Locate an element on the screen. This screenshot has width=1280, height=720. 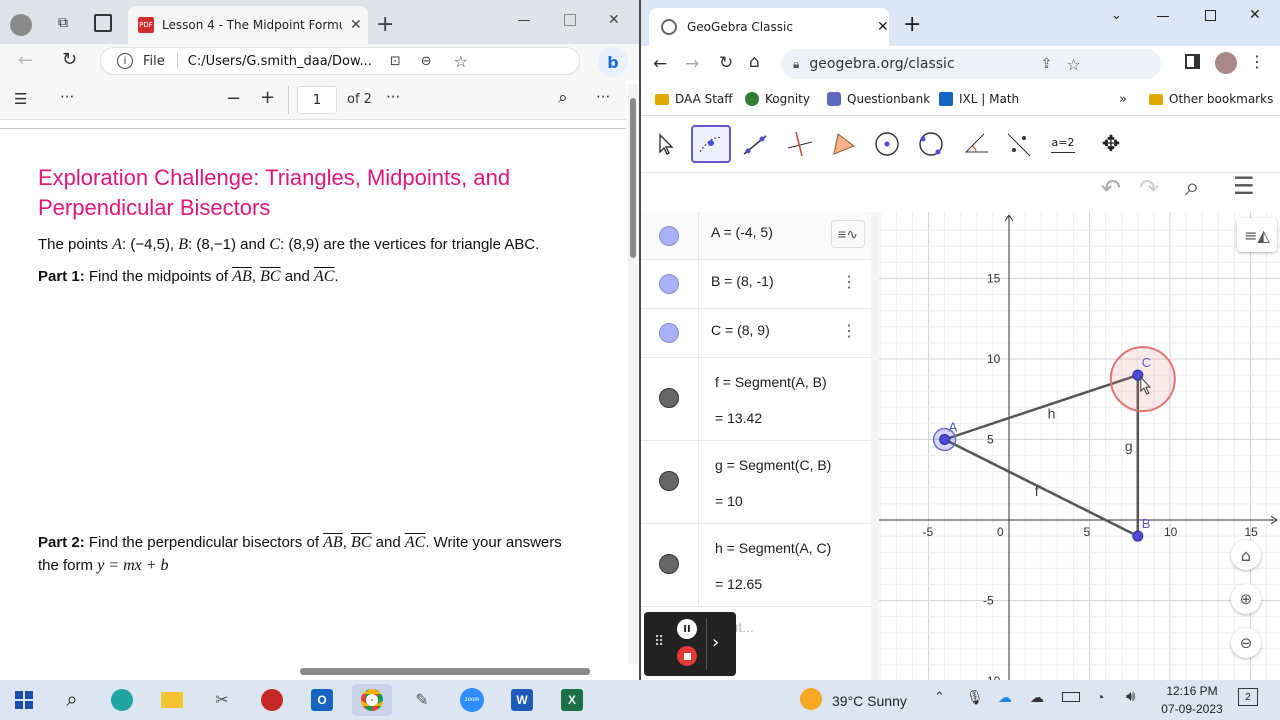
algebra-text: C = (8, 9) is located at coordinates (740, 330).